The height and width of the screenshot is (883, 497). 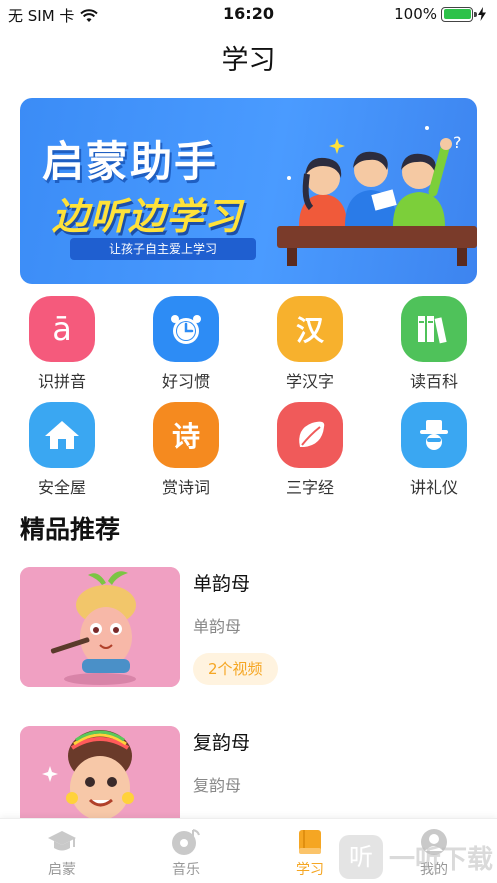 I want to click on category-item-habits: 好习惯, so click(x=186, y=344).